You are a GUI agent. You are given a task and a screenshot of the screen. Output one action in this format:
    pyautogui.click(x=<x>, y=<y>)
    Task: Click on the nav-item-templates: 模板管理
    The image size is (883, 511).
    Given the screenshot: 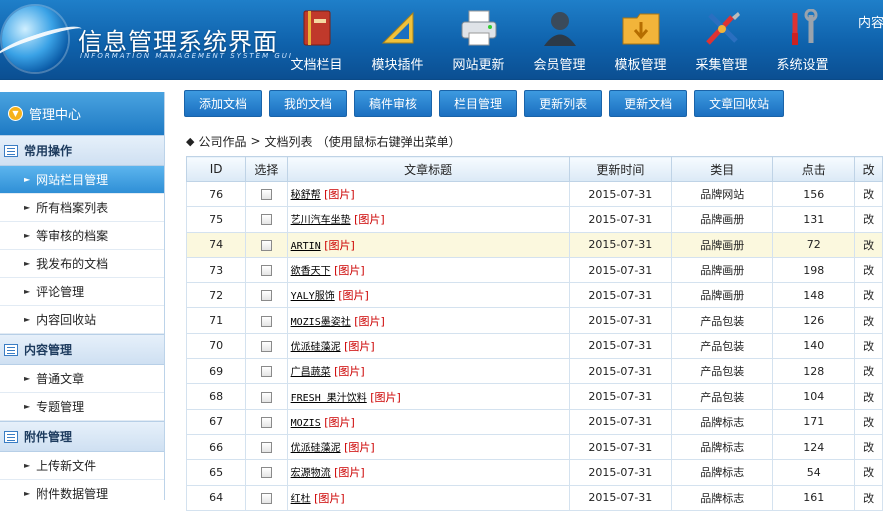 What is the action you would take?
    pyautogui.click(x=640, y=39)
    